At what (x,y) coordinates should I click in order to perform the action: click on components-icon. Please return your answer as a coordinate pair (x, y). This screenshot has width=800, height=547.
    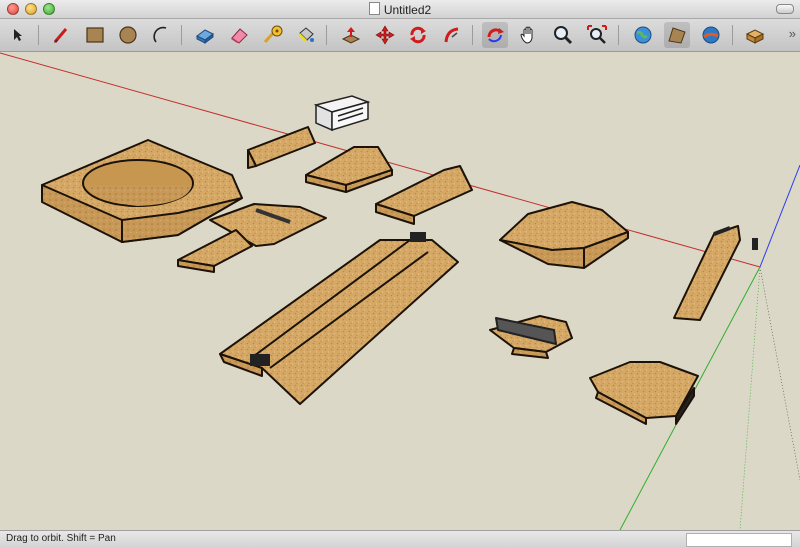
    Looking at the image, I should click on (755, 35).